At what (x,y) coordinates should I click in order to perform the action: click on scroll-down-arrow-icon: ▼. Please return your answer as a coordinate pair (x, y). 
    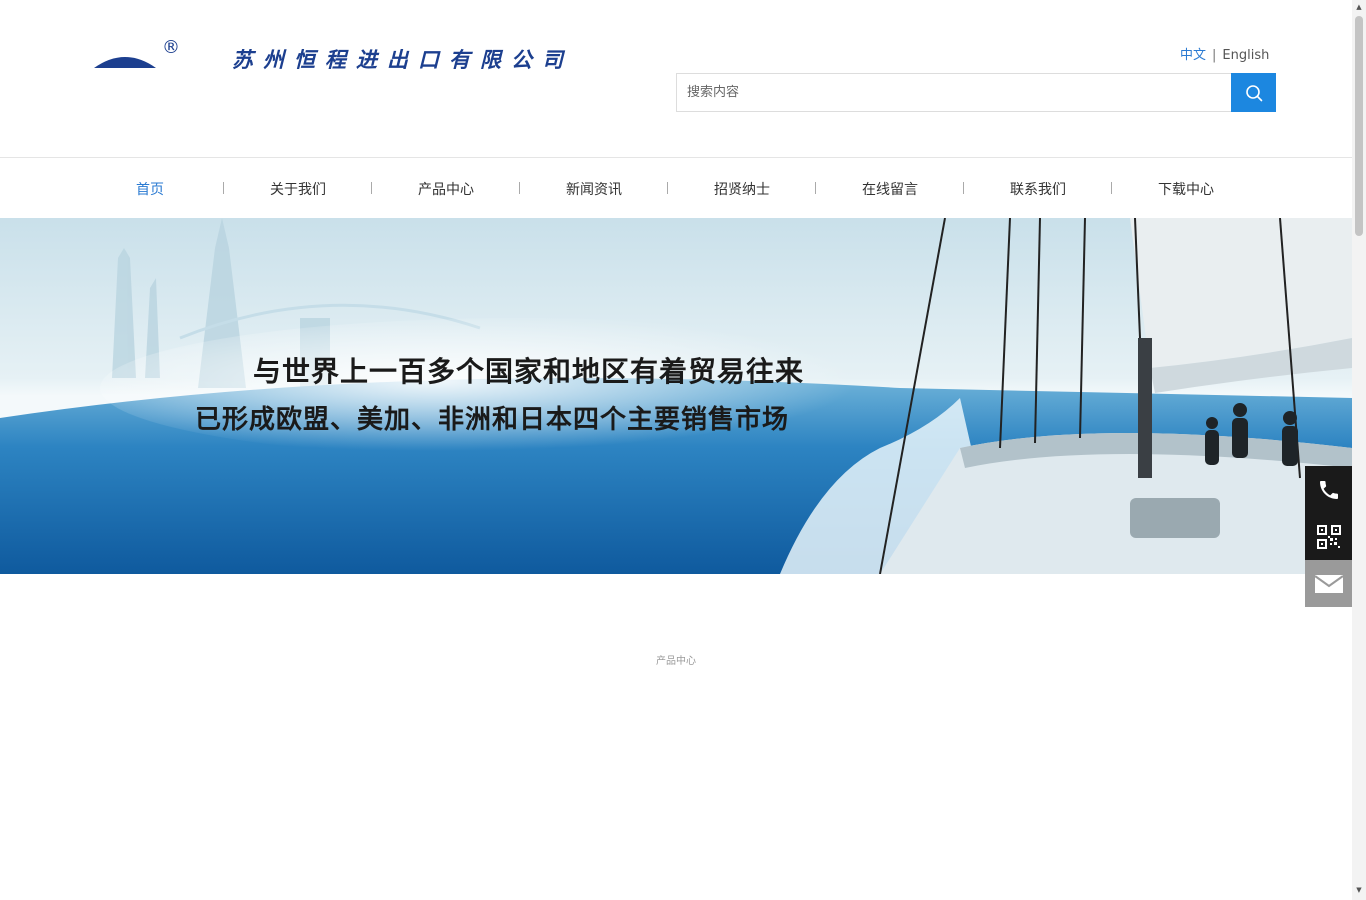
    Looking at the image, I should click on (1359, 890).